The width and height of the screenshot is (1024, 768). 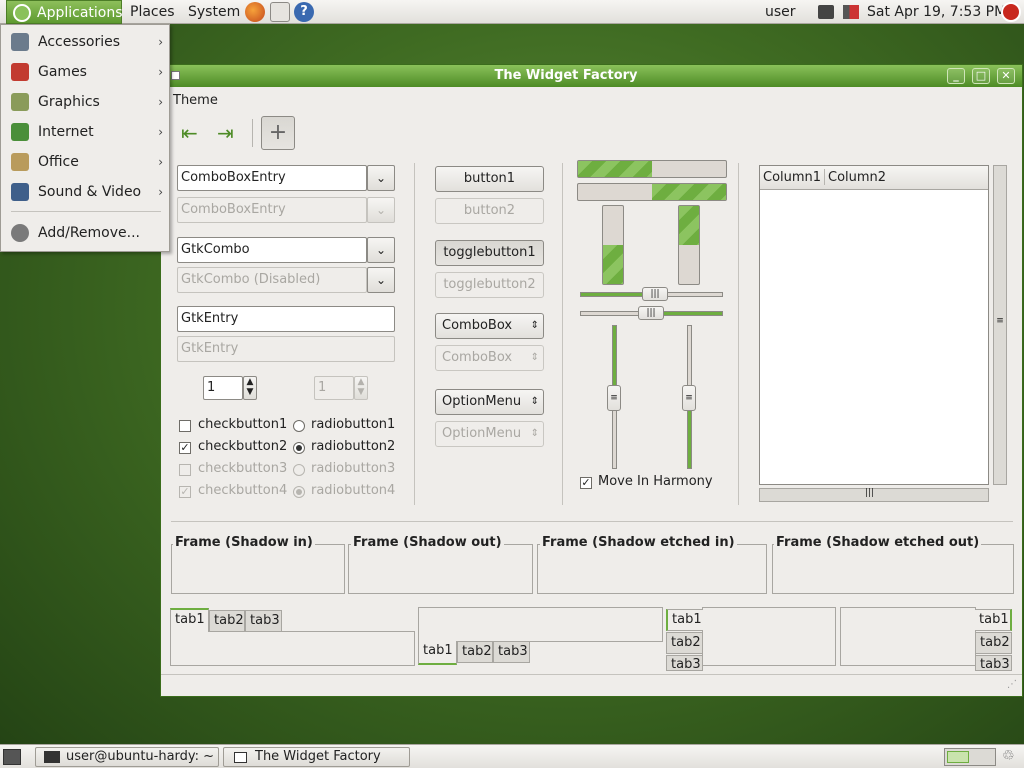 I want to click on frame-shadow-etched-out-label: Frame (Shadow etched out), so click(x=878, y=542).